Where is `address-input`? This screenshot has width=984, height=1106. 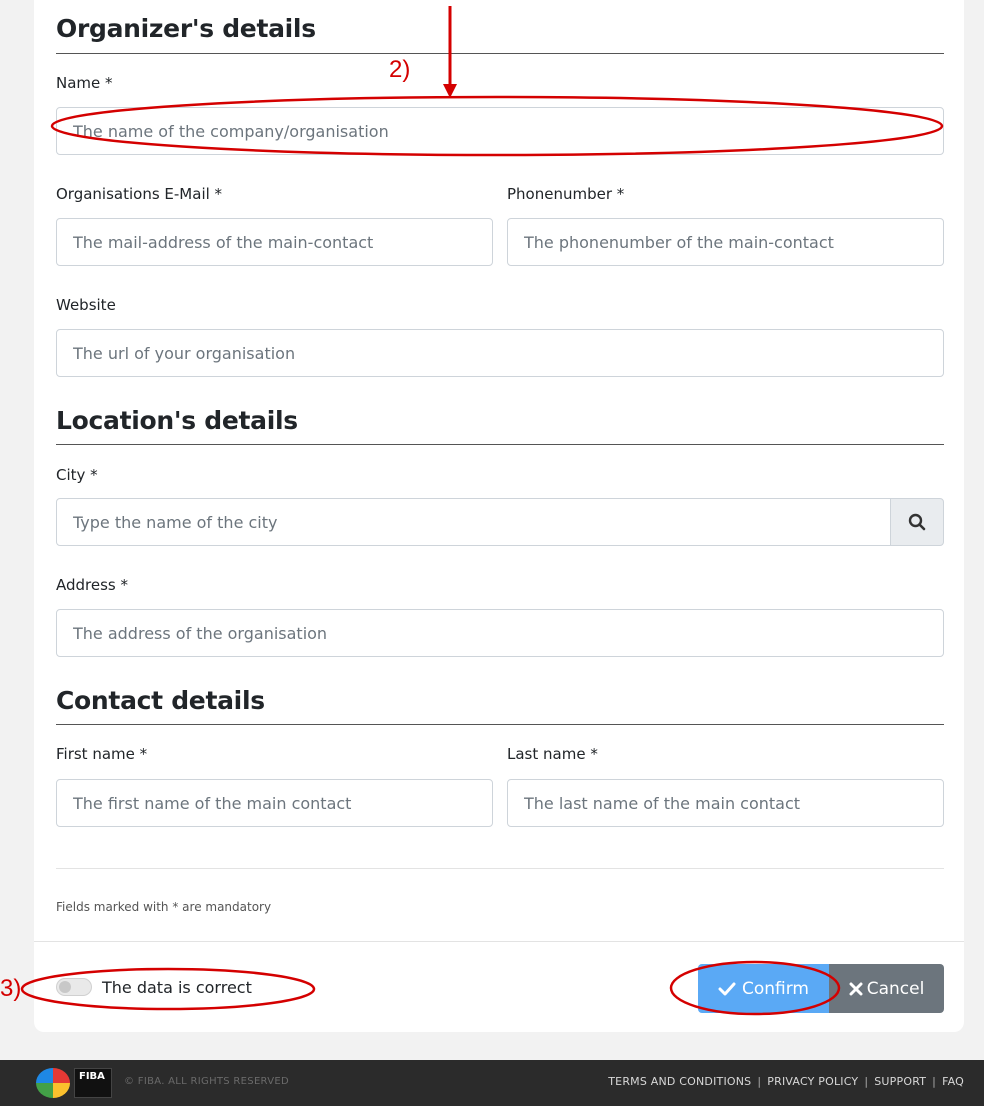
address-input is located at coordinates (500, 633).